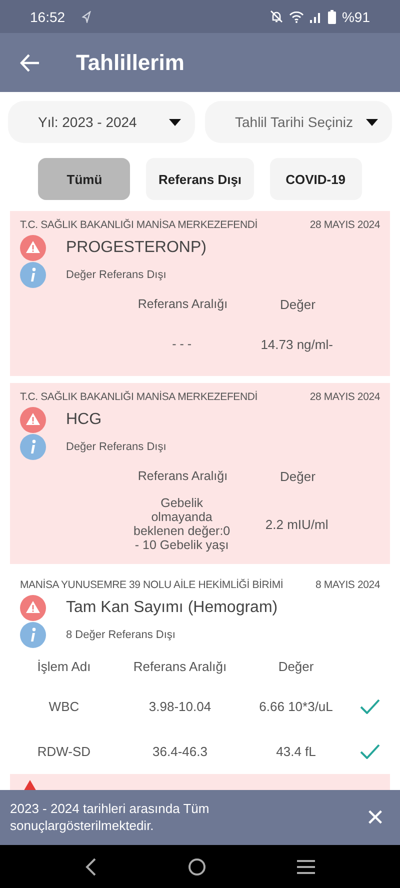 The height and width of the screenshot is (888, 400). What do you see at coordinates (172, 607) in the screenshot?
I see `test-name: Tam Kan Sayımı (Hemogram)` at bounding box center [172, 607].